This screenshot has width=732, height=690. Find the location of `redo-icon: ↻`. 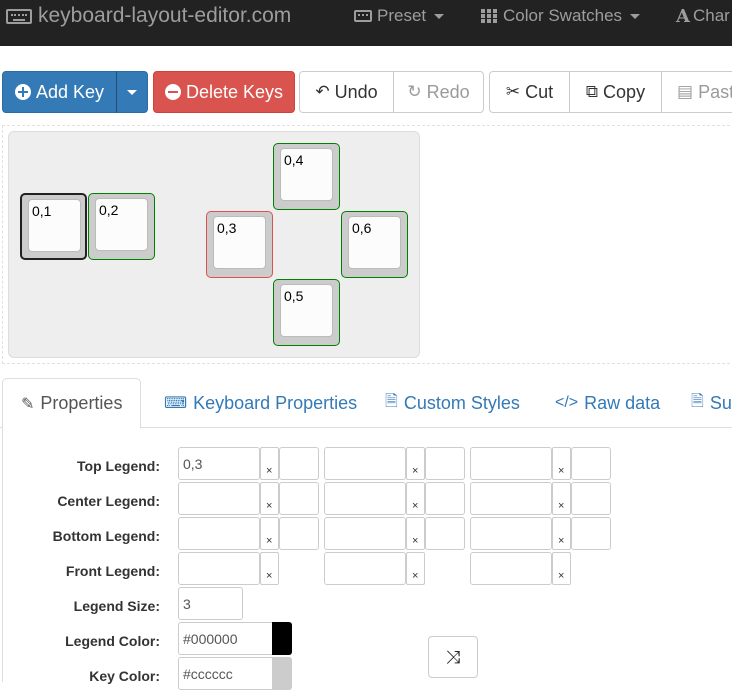

redo-icon: ↻ is located at coordinates (414, 91).